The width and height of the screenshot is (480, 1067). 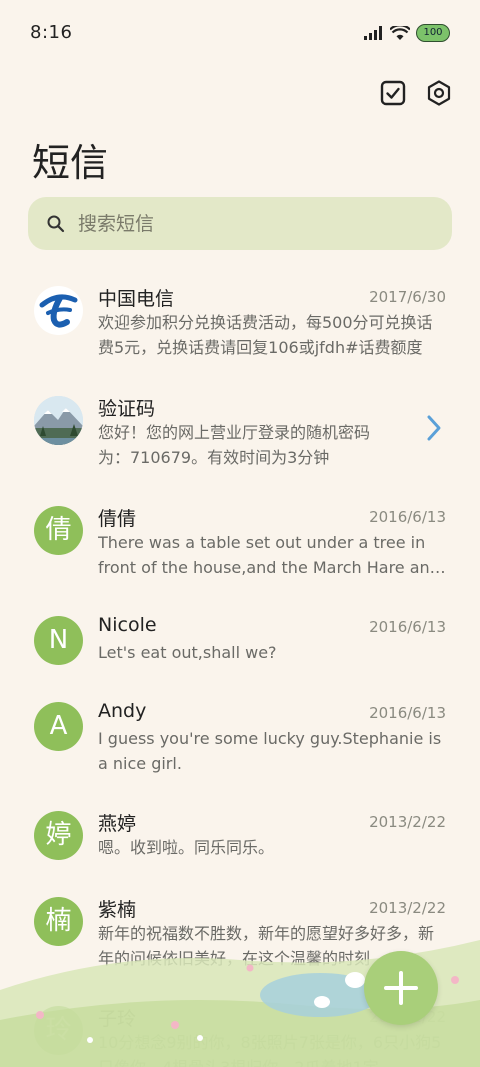 What do you see at coordinates (416, 93) in the screenshot?
I see `top-actions` at bounding box center [416, 93].